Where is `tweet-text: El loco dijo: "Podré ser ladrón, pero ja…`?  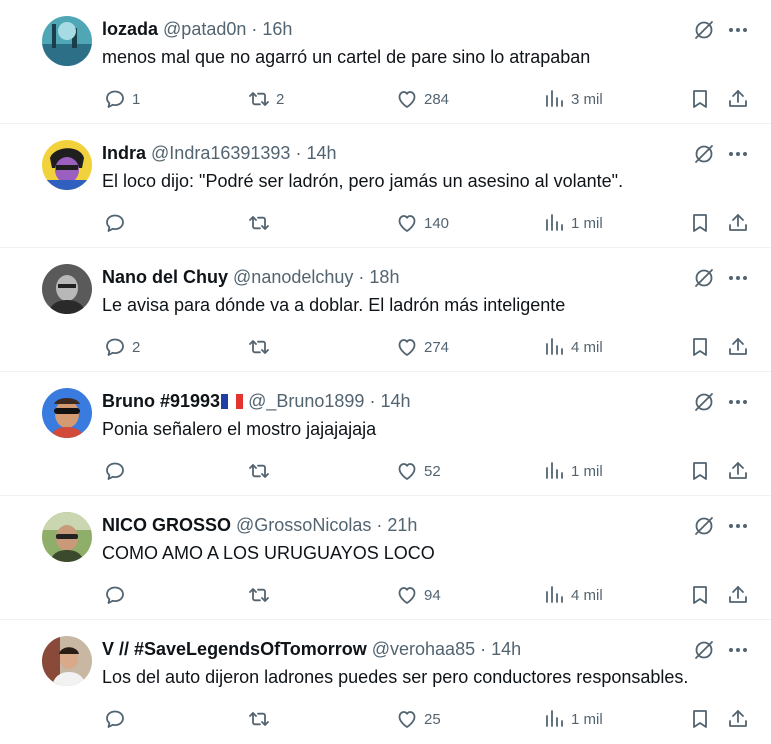 tweet-text: El loco dijo: "Podré ser ladrón, pero ja… is located at coordinates (363, 181).